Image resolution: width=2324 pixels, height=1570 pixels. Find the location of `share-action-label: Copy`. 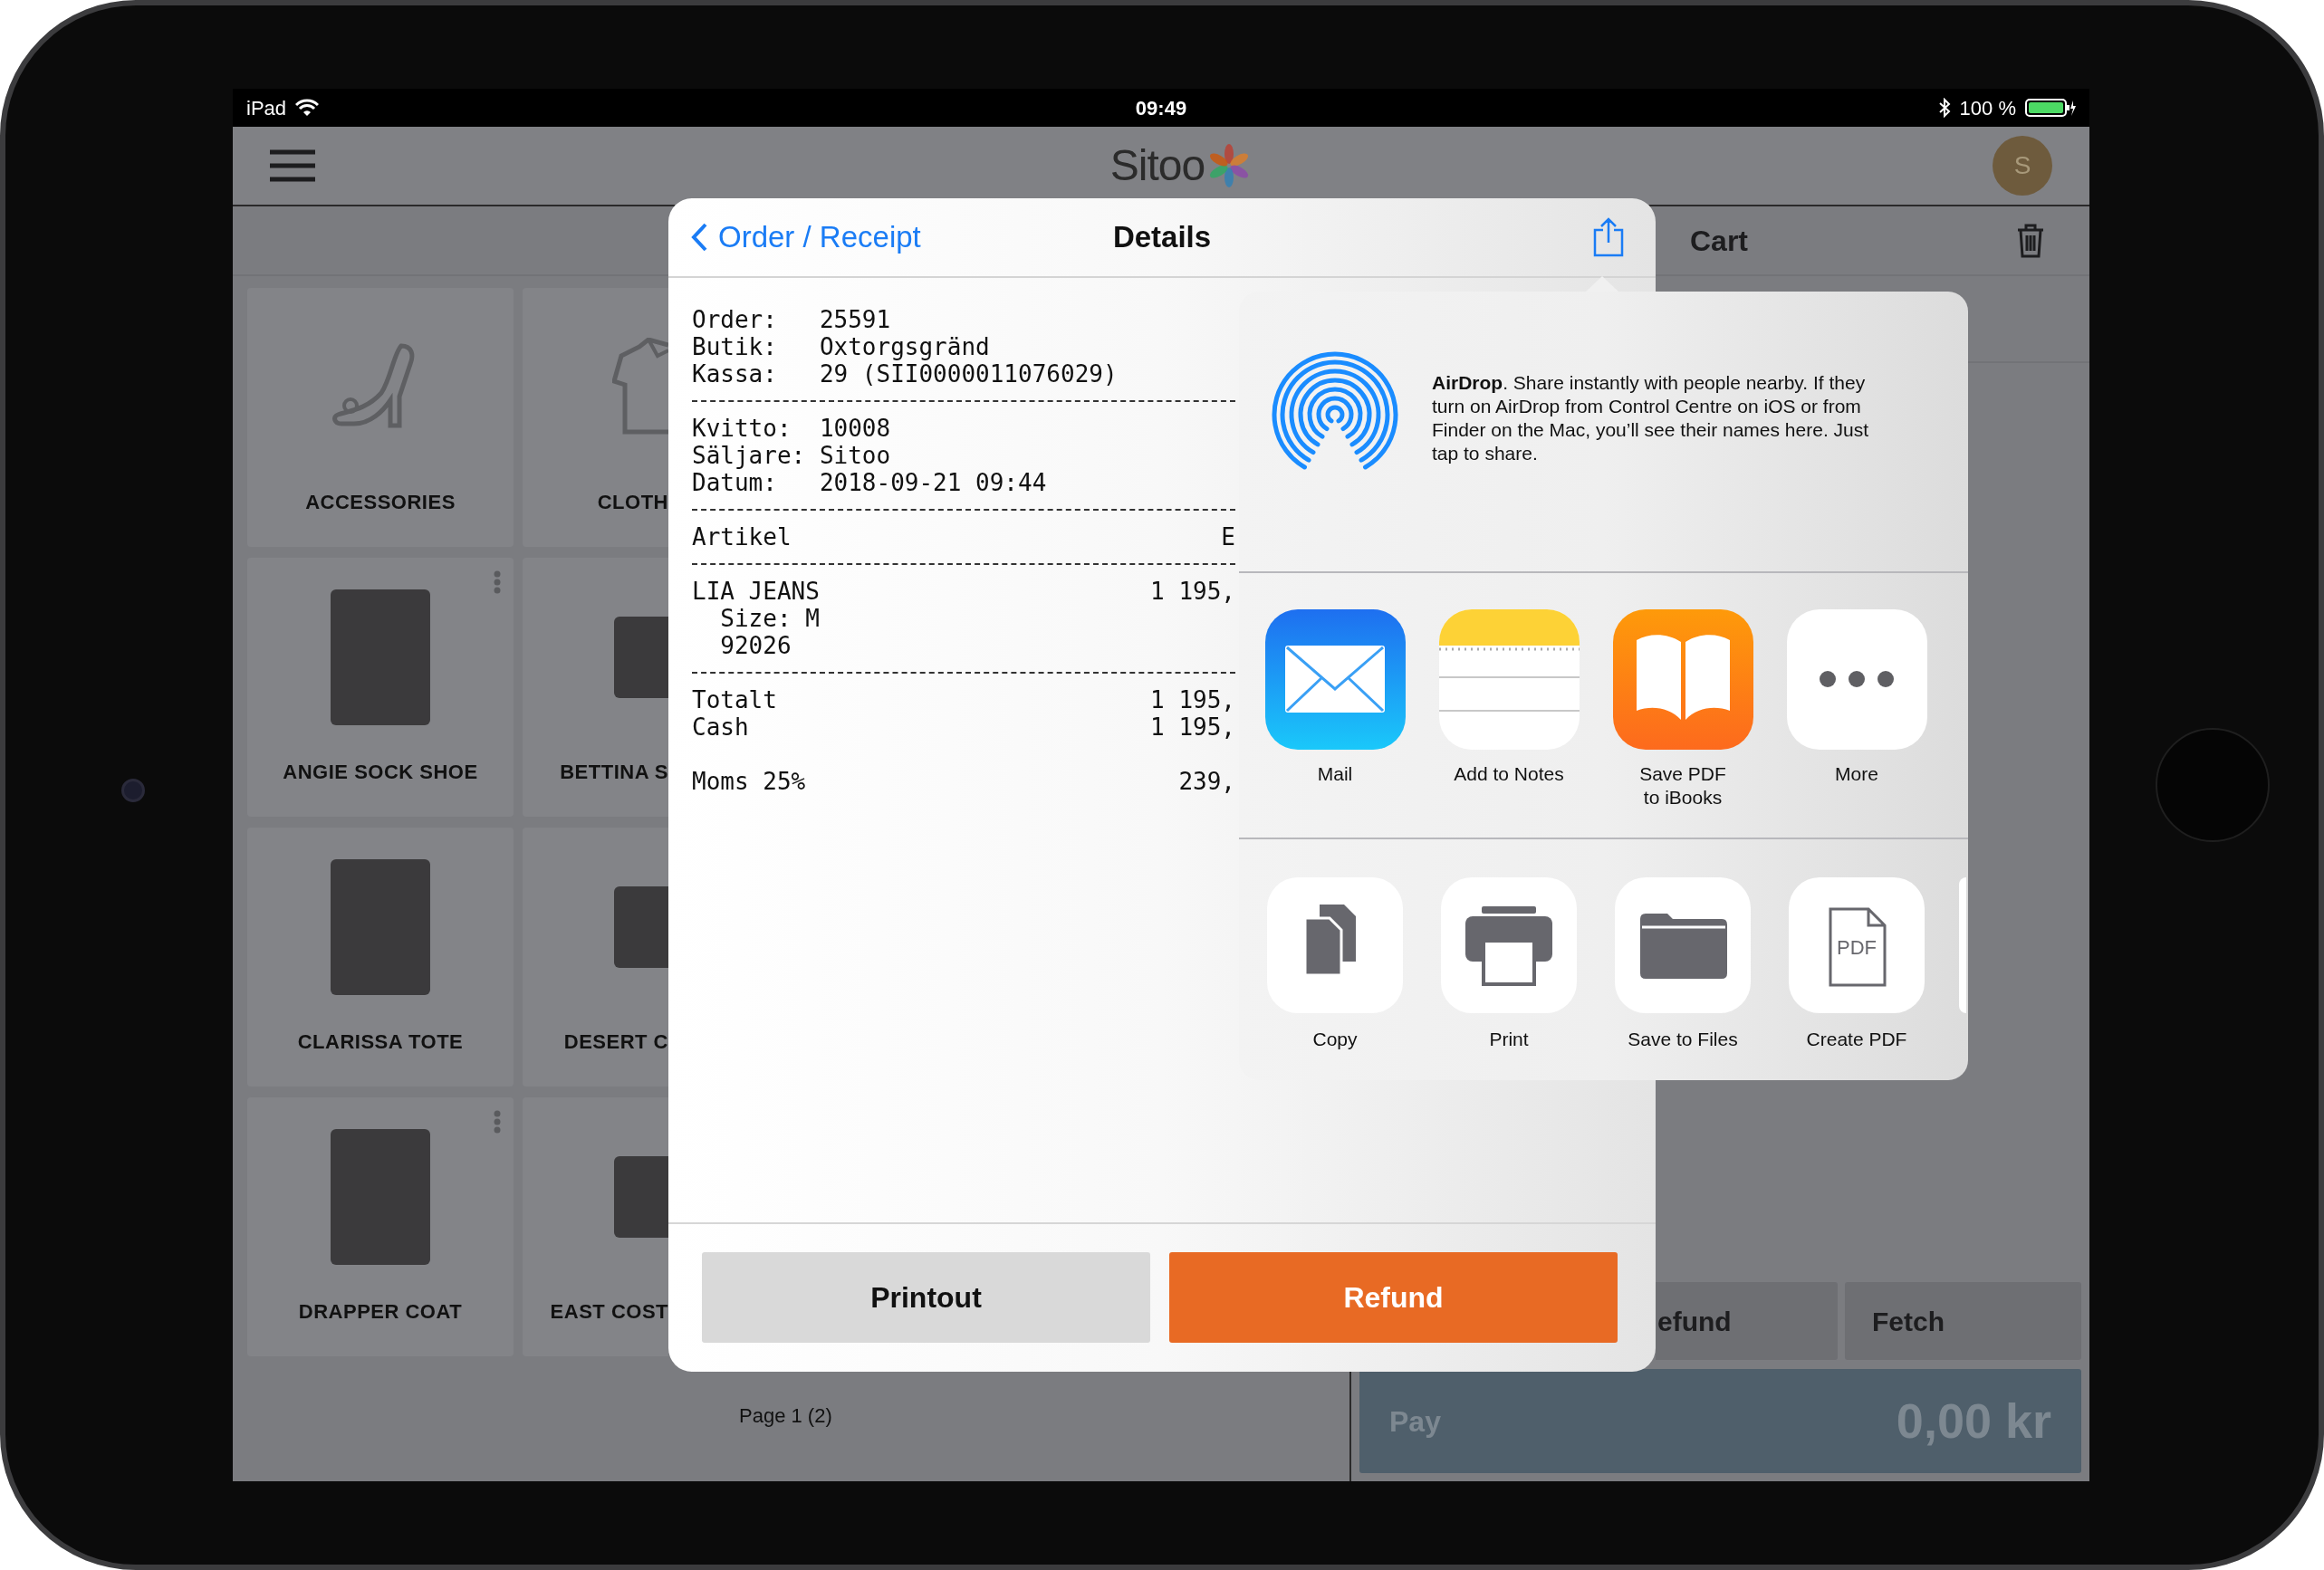

share-action-label: Copy is located at coordinates (1335, 1039).